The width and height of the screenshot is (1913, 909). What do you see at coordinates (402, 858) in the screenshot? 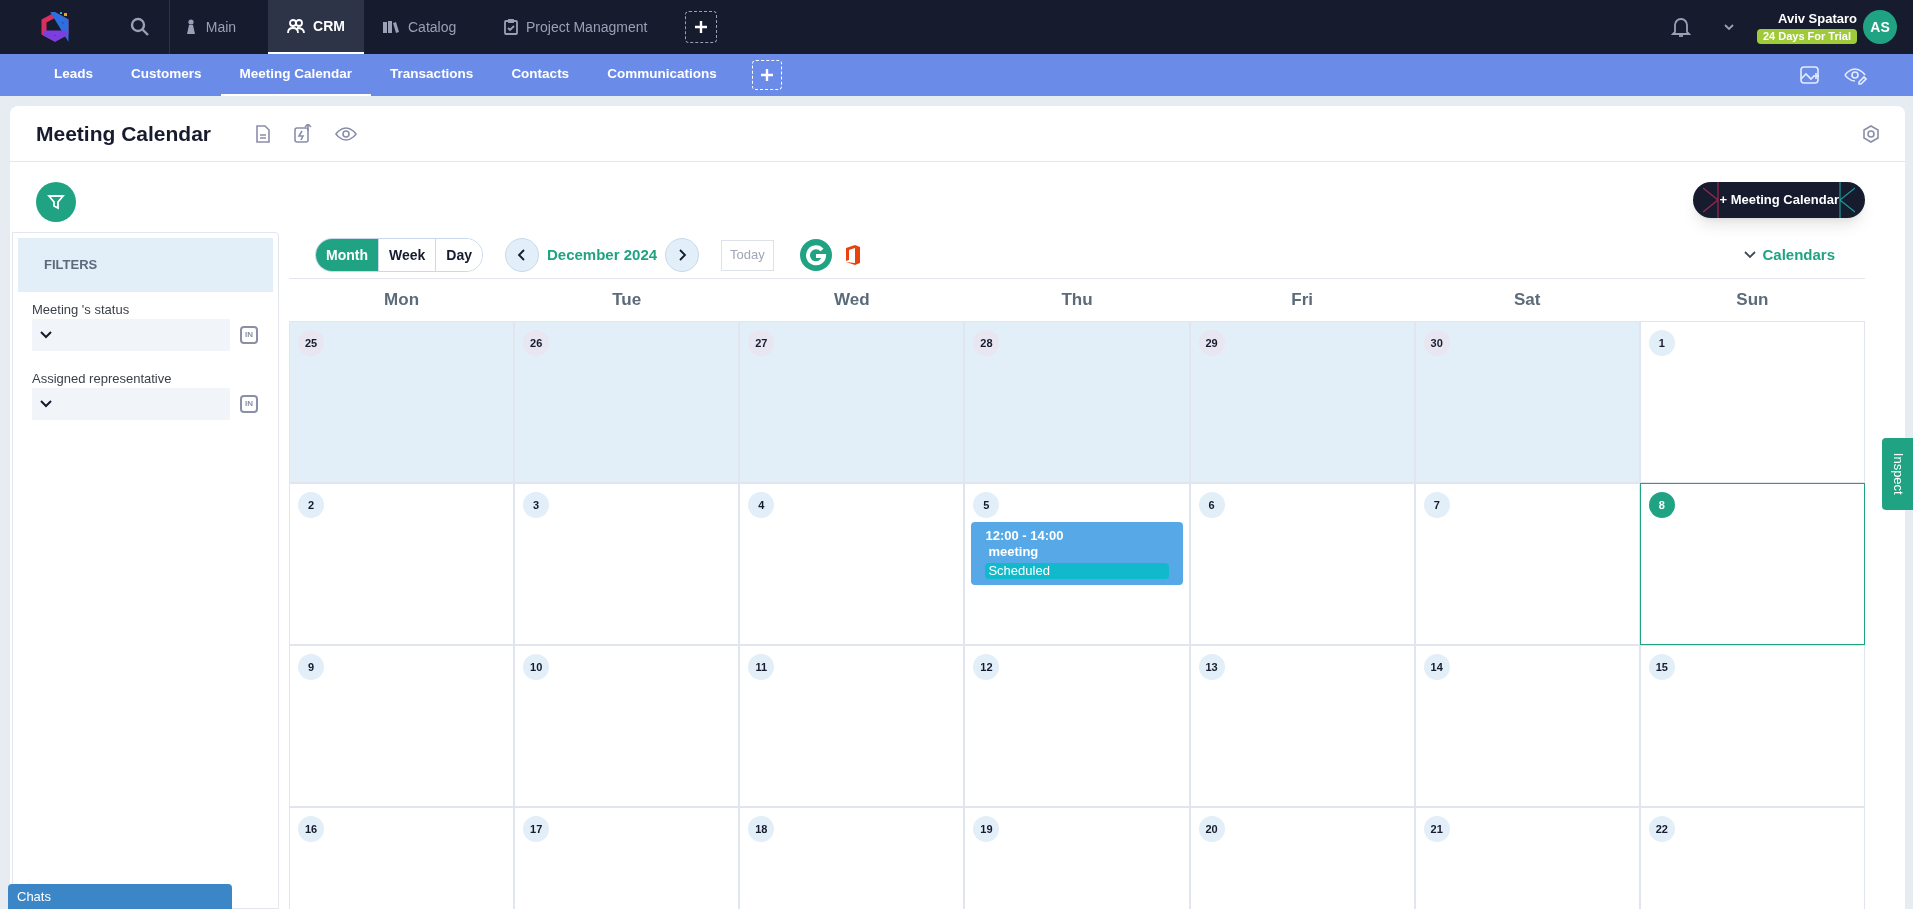
I see `day-cell: 16` at bounding box center [402, 858].